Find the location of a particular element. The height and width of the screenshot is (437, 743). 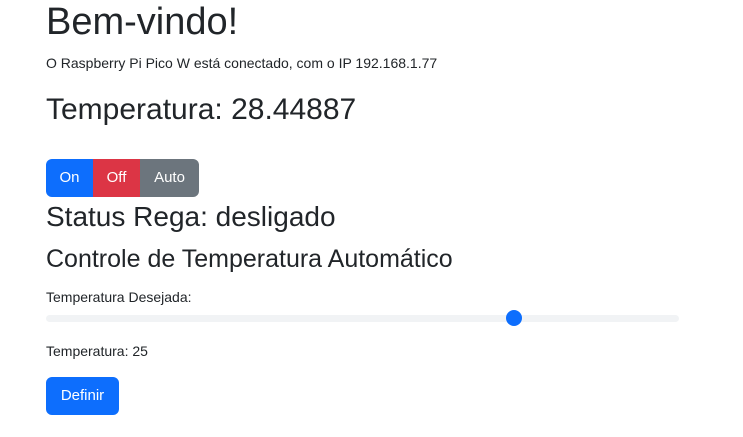

on-button: On is located at coordinates (69, 178).